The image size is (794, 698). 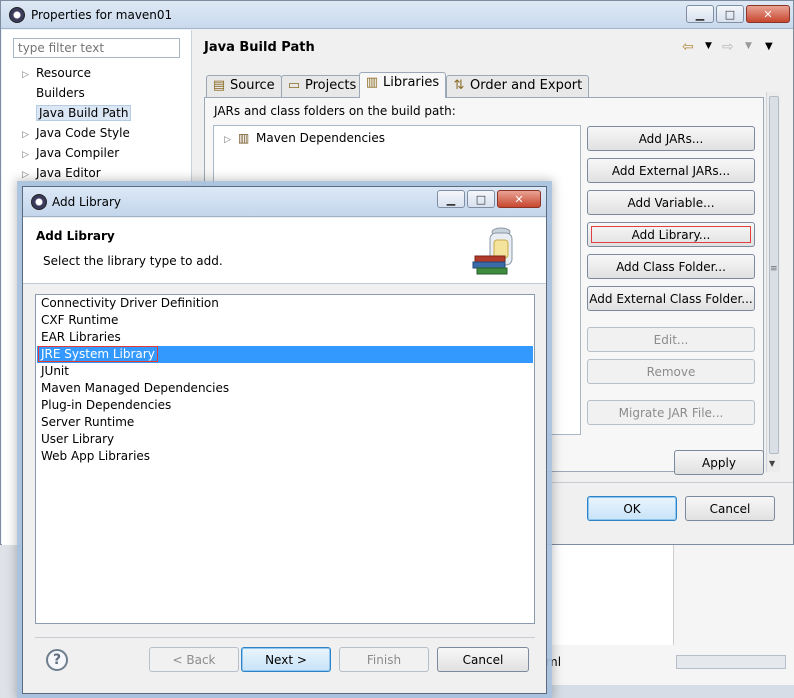 I want to click on list-item: User Library, so click(x=285, y=439).